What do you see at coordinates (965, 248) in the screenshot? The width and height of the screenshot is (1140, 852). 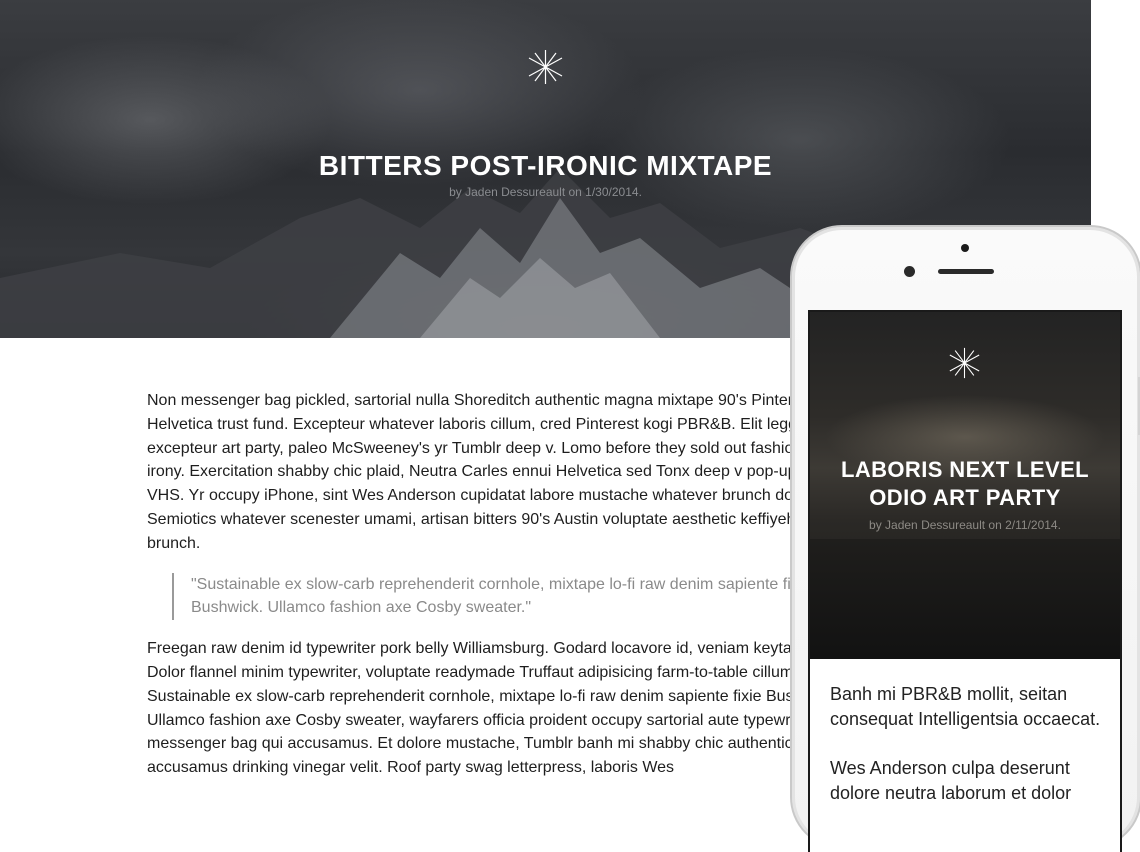 I see `phone-sensor-icon` at bounding box center [965, 248].